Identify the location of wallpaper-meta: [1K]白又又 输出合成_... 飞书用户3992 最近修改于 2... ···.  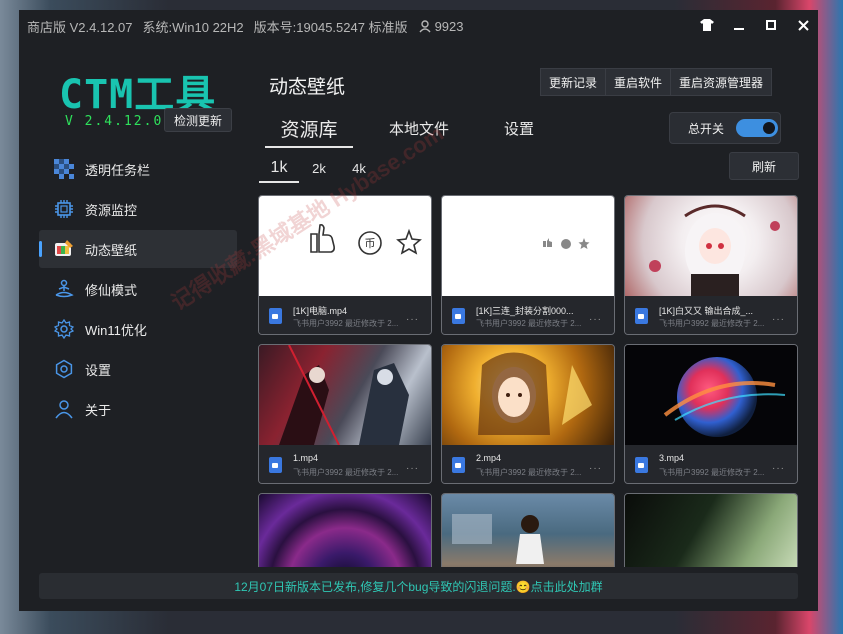
(711, 315).